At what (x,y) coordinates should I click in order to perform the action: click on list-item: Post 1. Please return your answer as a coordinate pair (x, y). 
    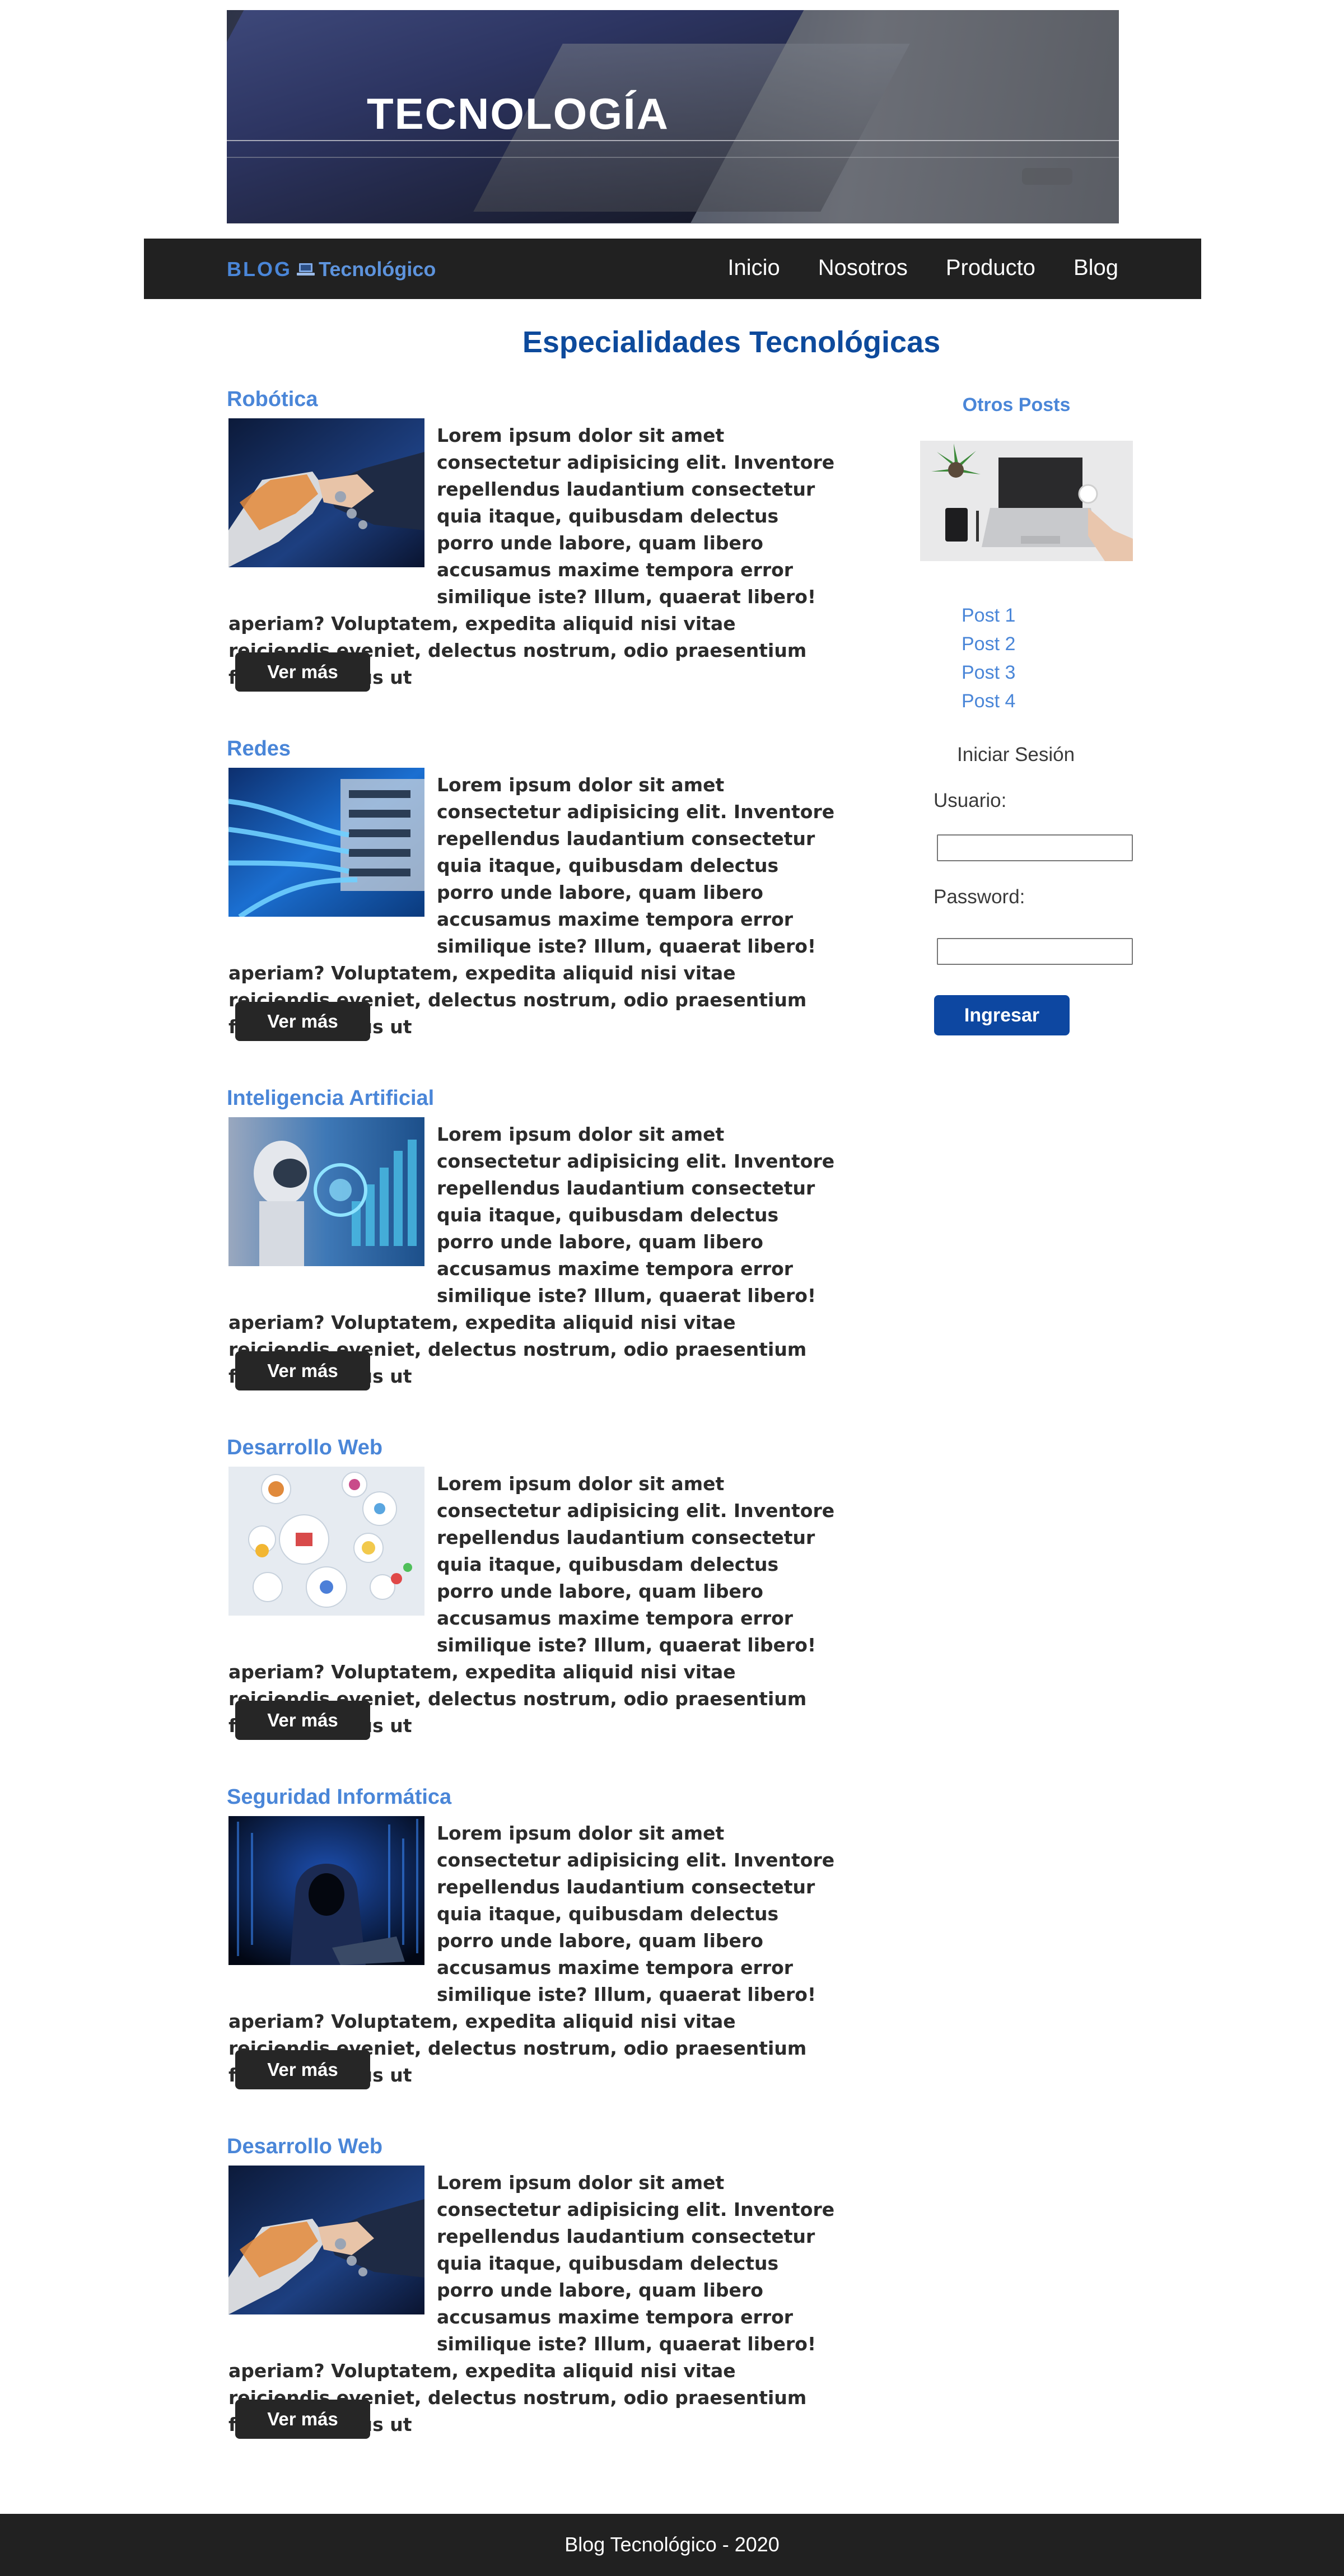
    Looking at the image, I should click on (989, 619).